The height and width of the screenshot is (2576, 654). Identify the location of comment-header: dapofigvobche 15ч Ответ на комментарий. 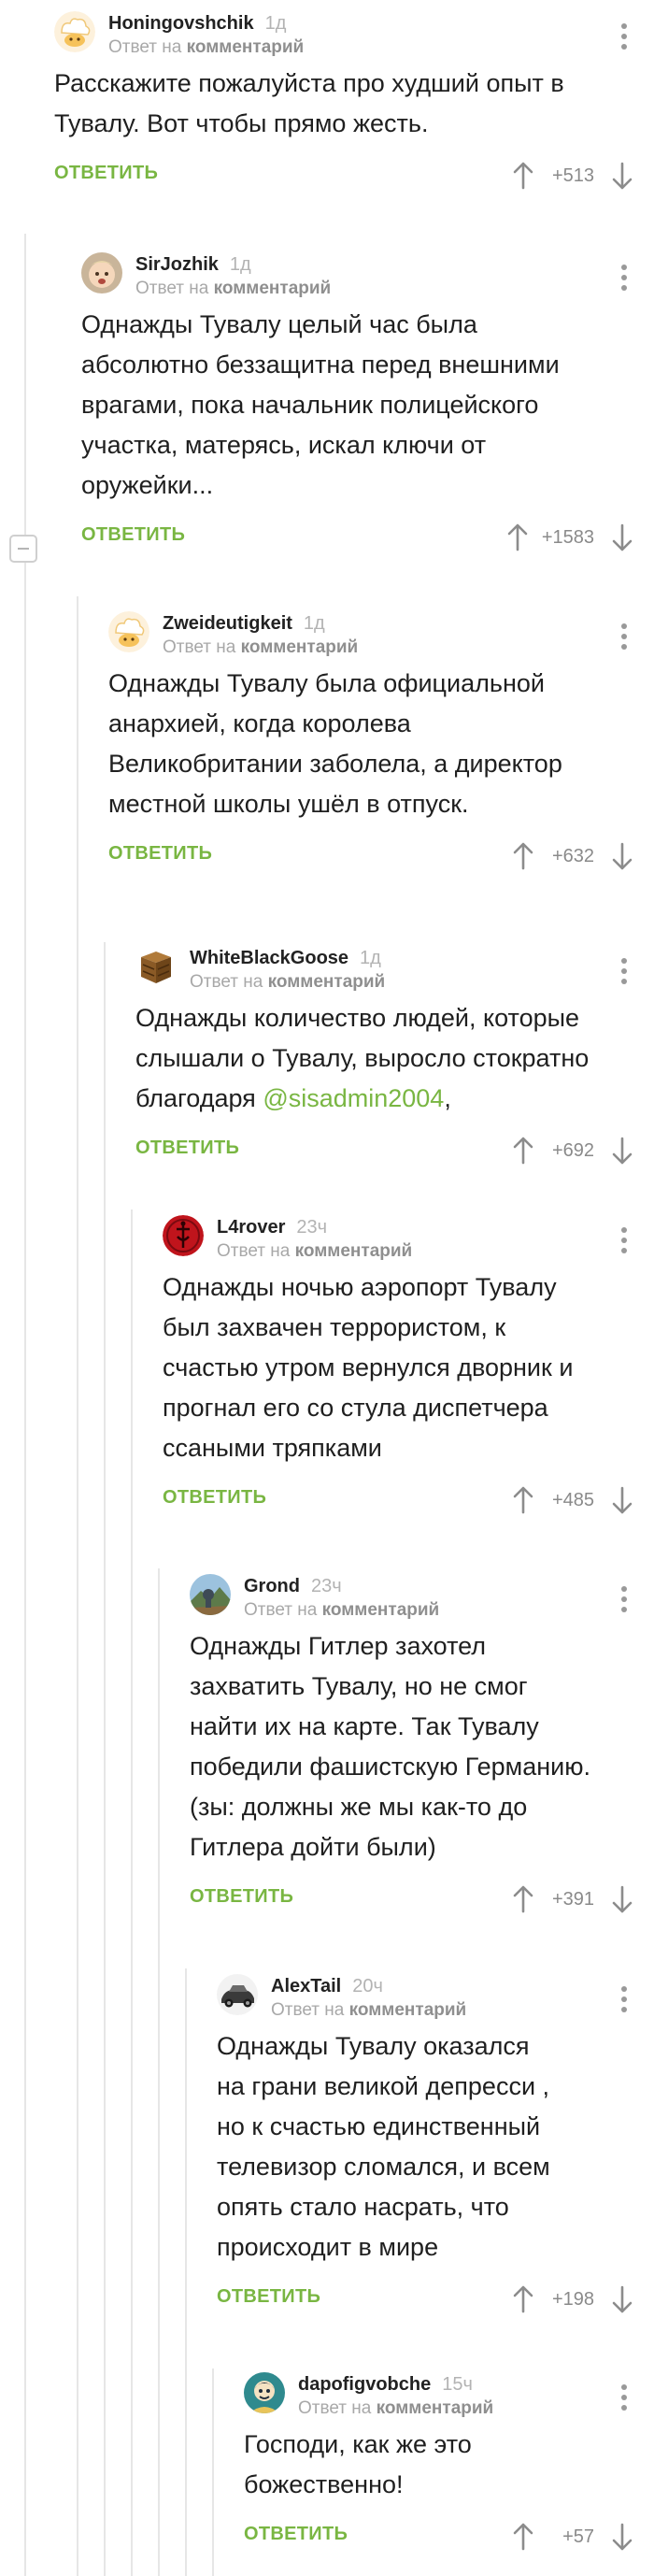
(449, 2390).